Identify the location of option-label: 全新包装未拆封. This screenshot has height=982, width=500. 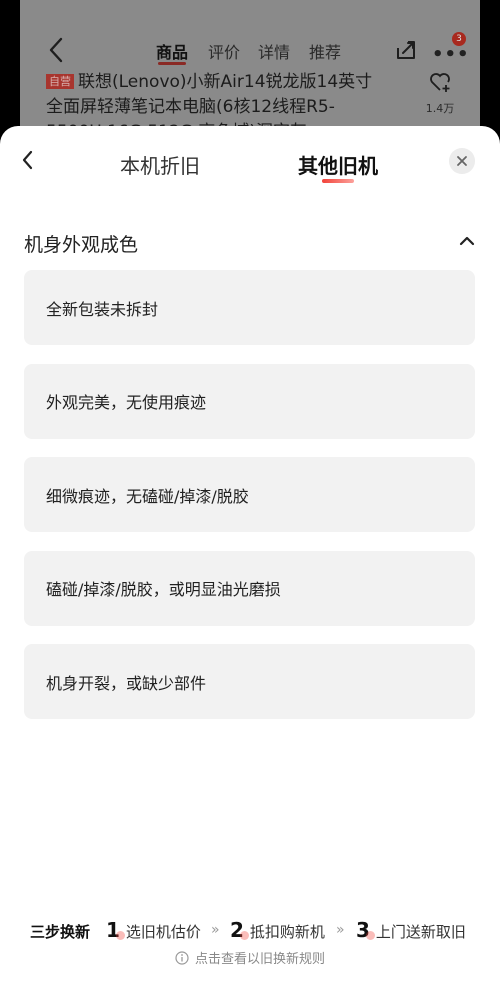
(102, 309).